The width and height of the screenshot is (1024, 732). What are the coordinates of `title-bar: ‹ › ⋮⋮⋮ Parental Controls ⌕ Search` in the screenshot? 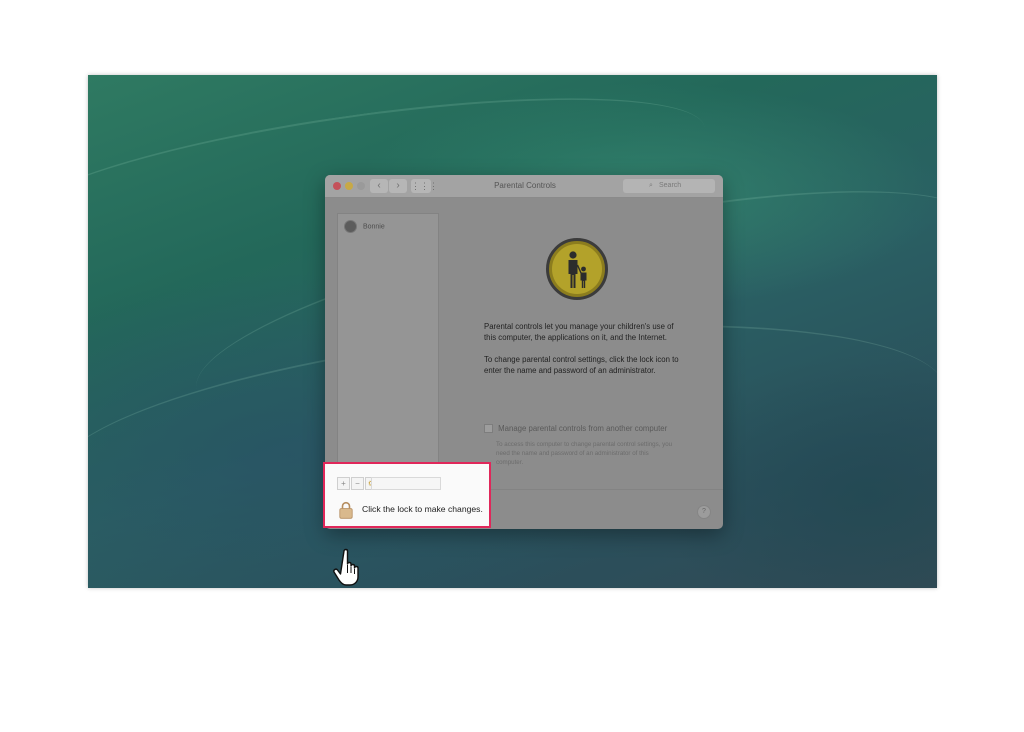 It's located at (524, 186).